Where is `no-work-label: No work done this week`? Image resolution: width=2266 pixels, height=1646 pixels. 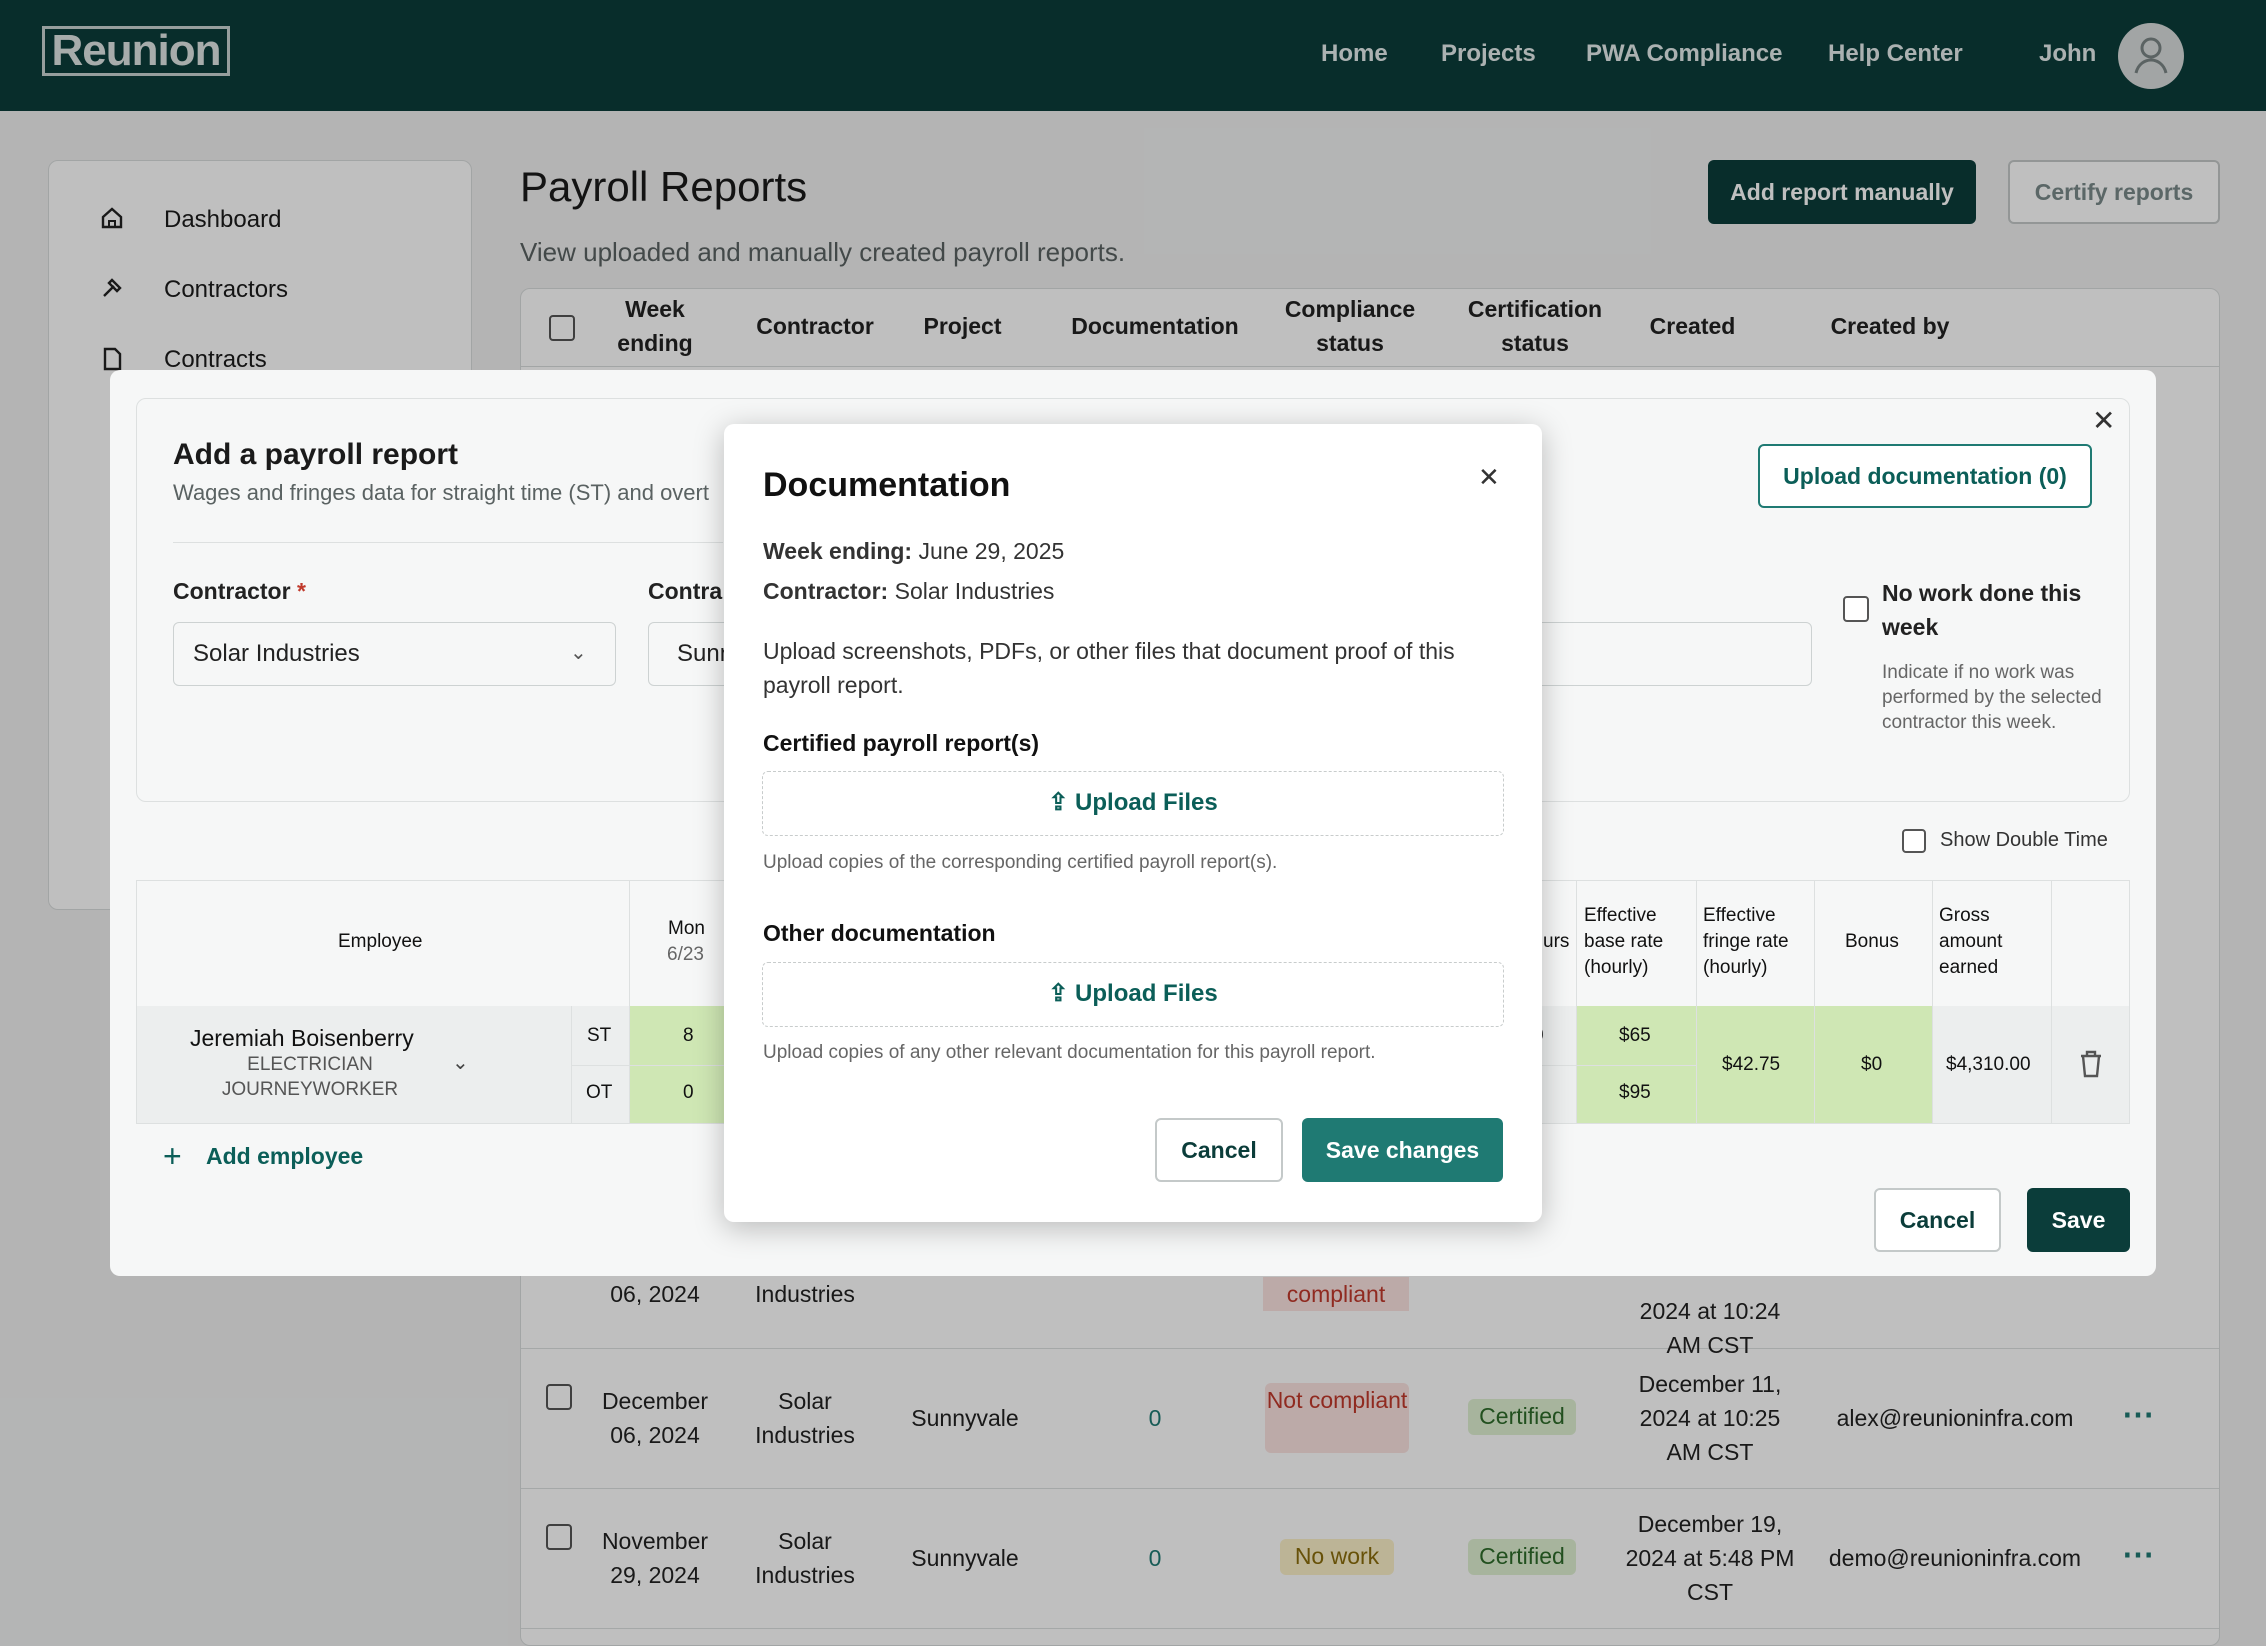 no-work-label: No work done this week is located at coordinates (1982, 610).